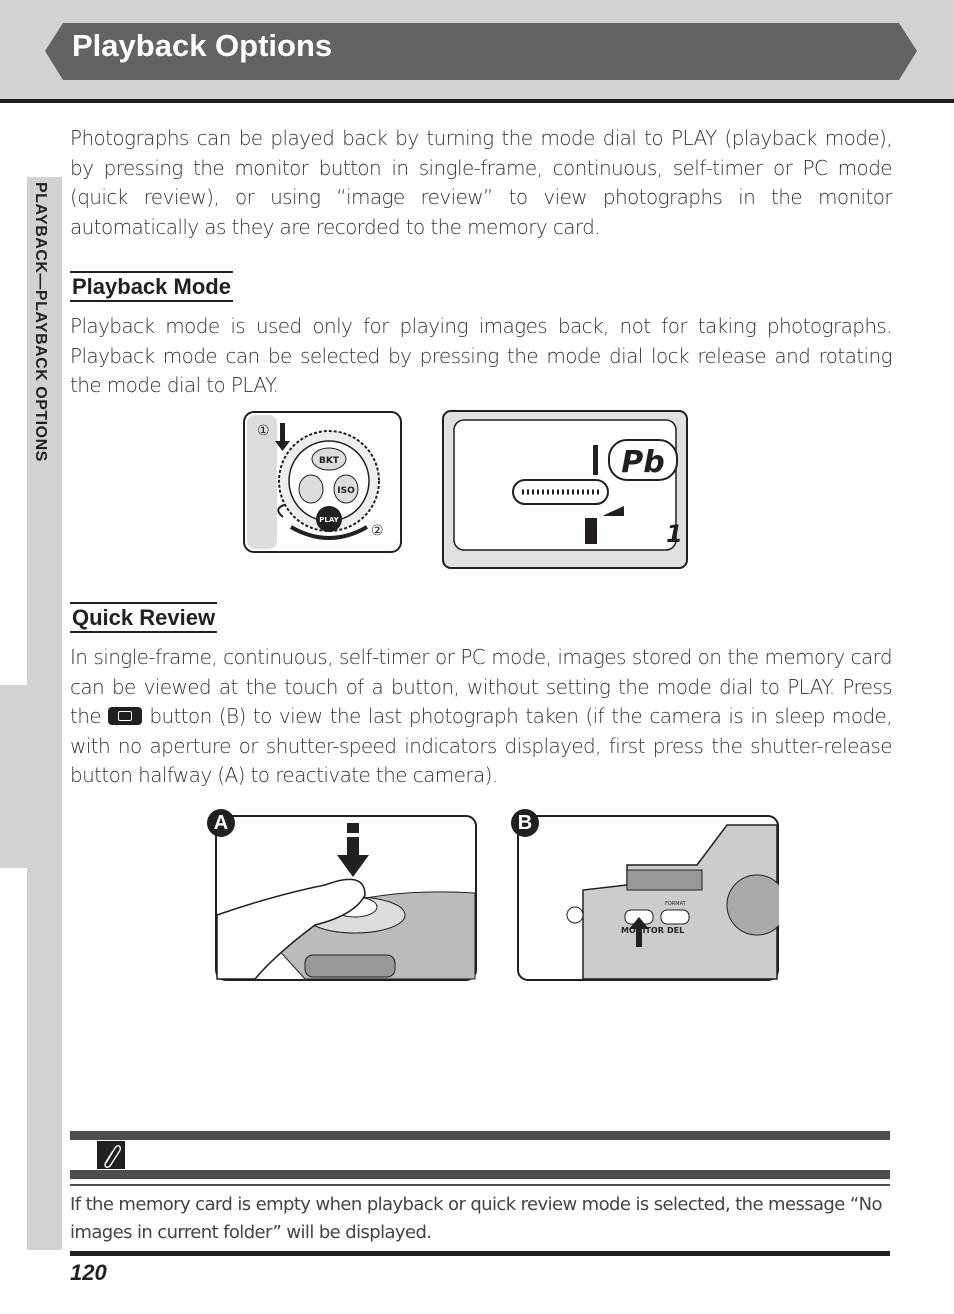 The height and width of the screenshot is (1314, 954). Describe the element at coordinates (144, 617) in the screenshot. I see `quick-review-heading: Quick Review` at that location.